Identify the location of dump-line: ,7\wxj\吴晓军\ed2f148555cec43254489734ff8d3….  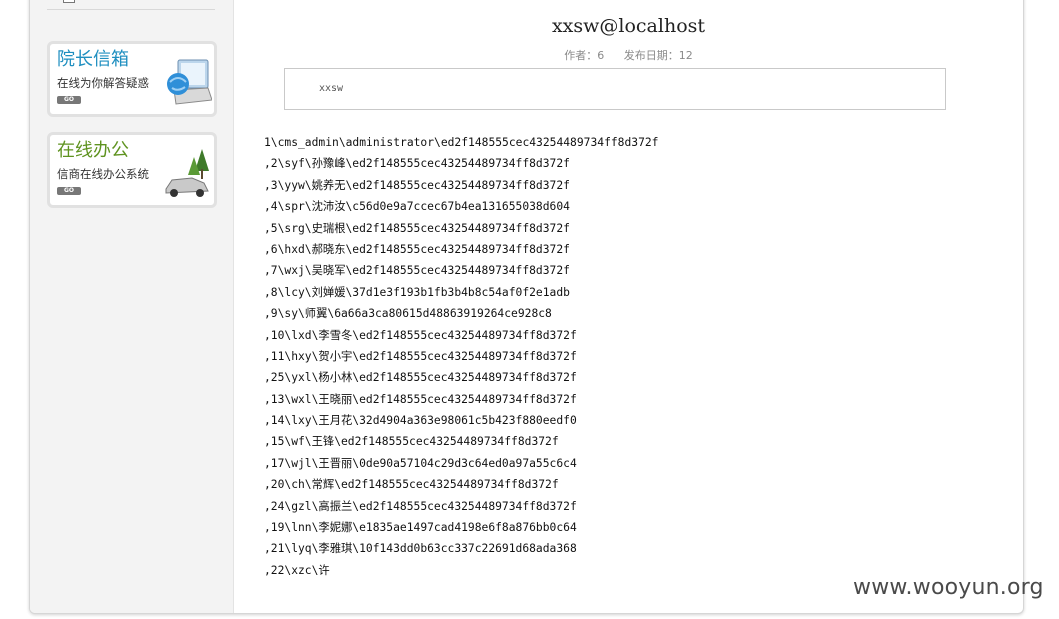
(417, 271).